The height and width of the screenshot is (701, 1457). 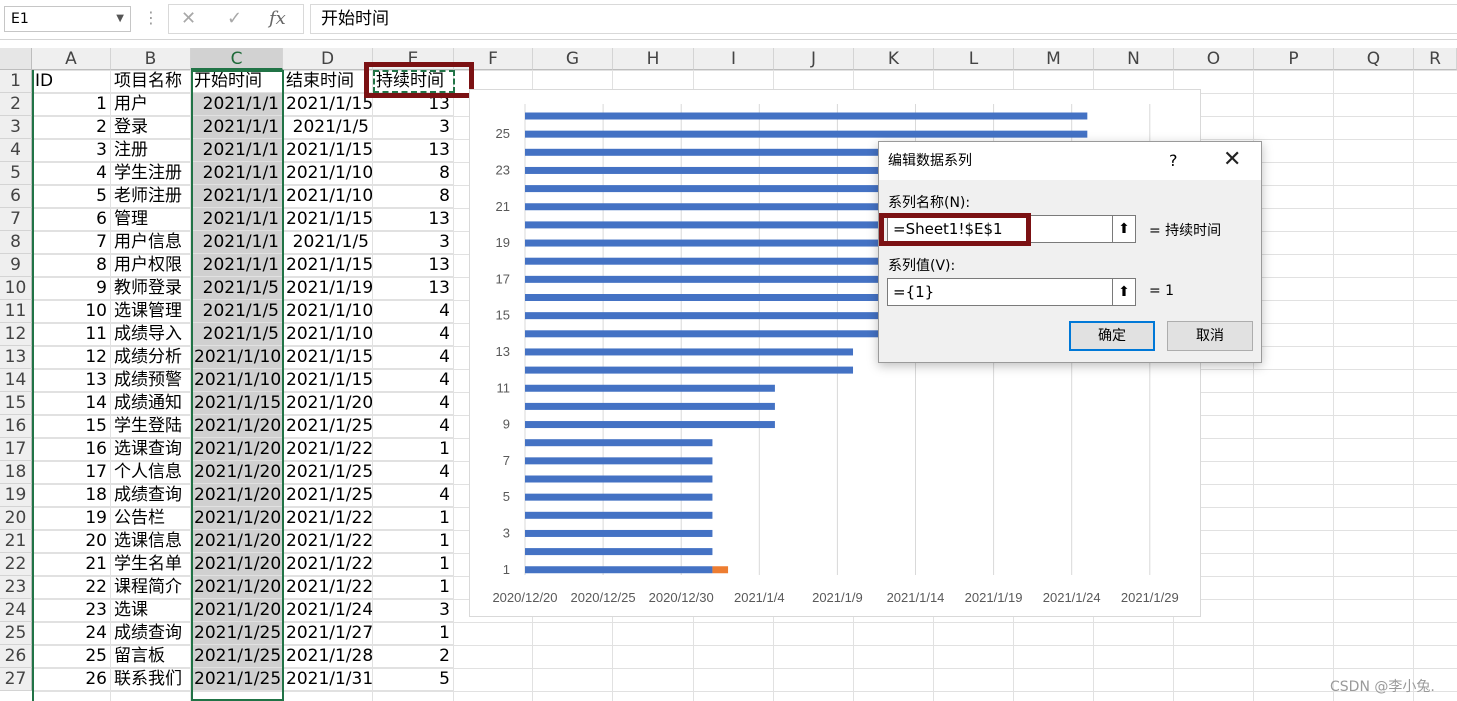 What do you see at coordinates (71, 633) in the screenshot?
I see `table-cell: 24` at bounding box center [71, 633].